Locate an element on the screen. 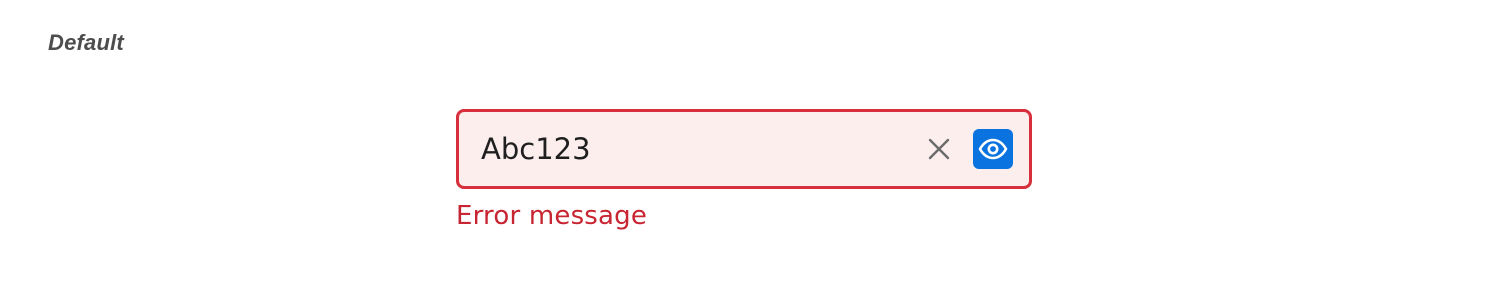  toggle-visibility-button is located at coordinates (993, 149).